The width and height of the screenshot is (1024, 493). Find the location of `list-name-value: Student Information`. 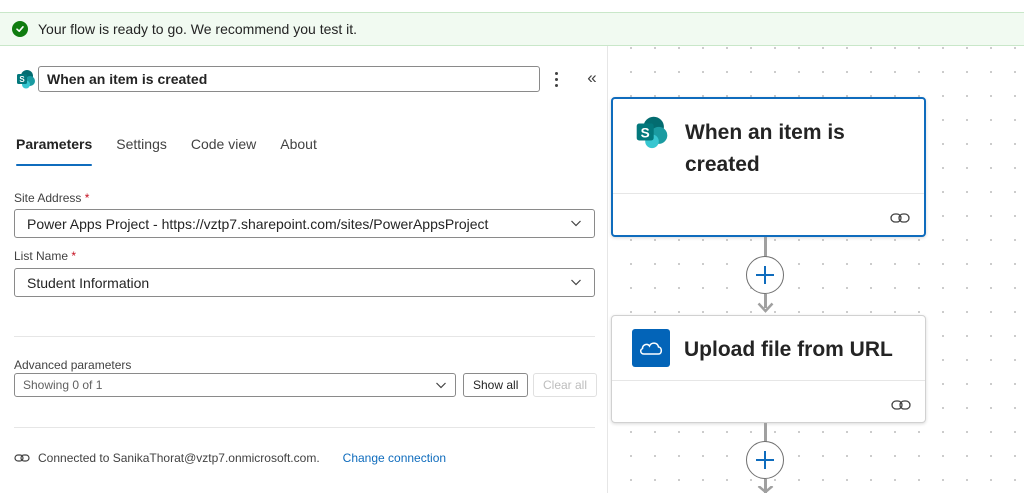

list-name-value: Student Information is located at coordinates (88, 283).